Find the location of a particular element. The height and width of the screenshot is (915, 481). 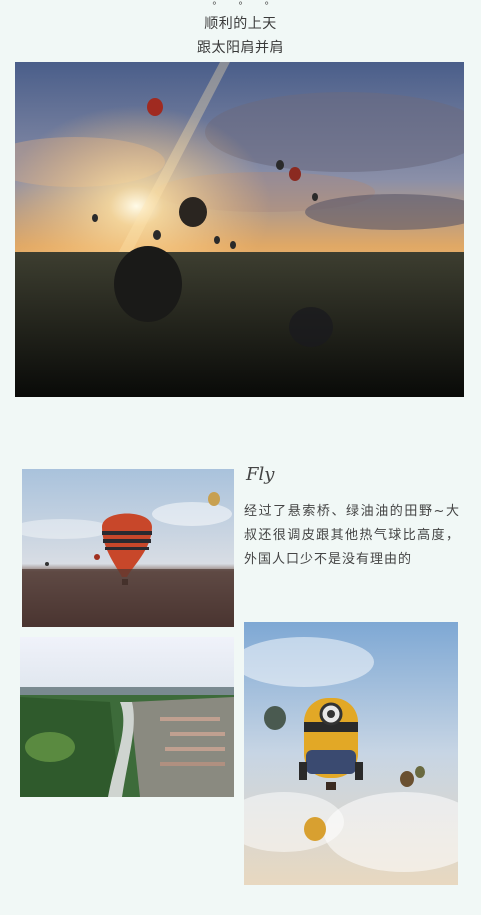

decorative-dots: ° ° ° is located at coordinates (245, 6).